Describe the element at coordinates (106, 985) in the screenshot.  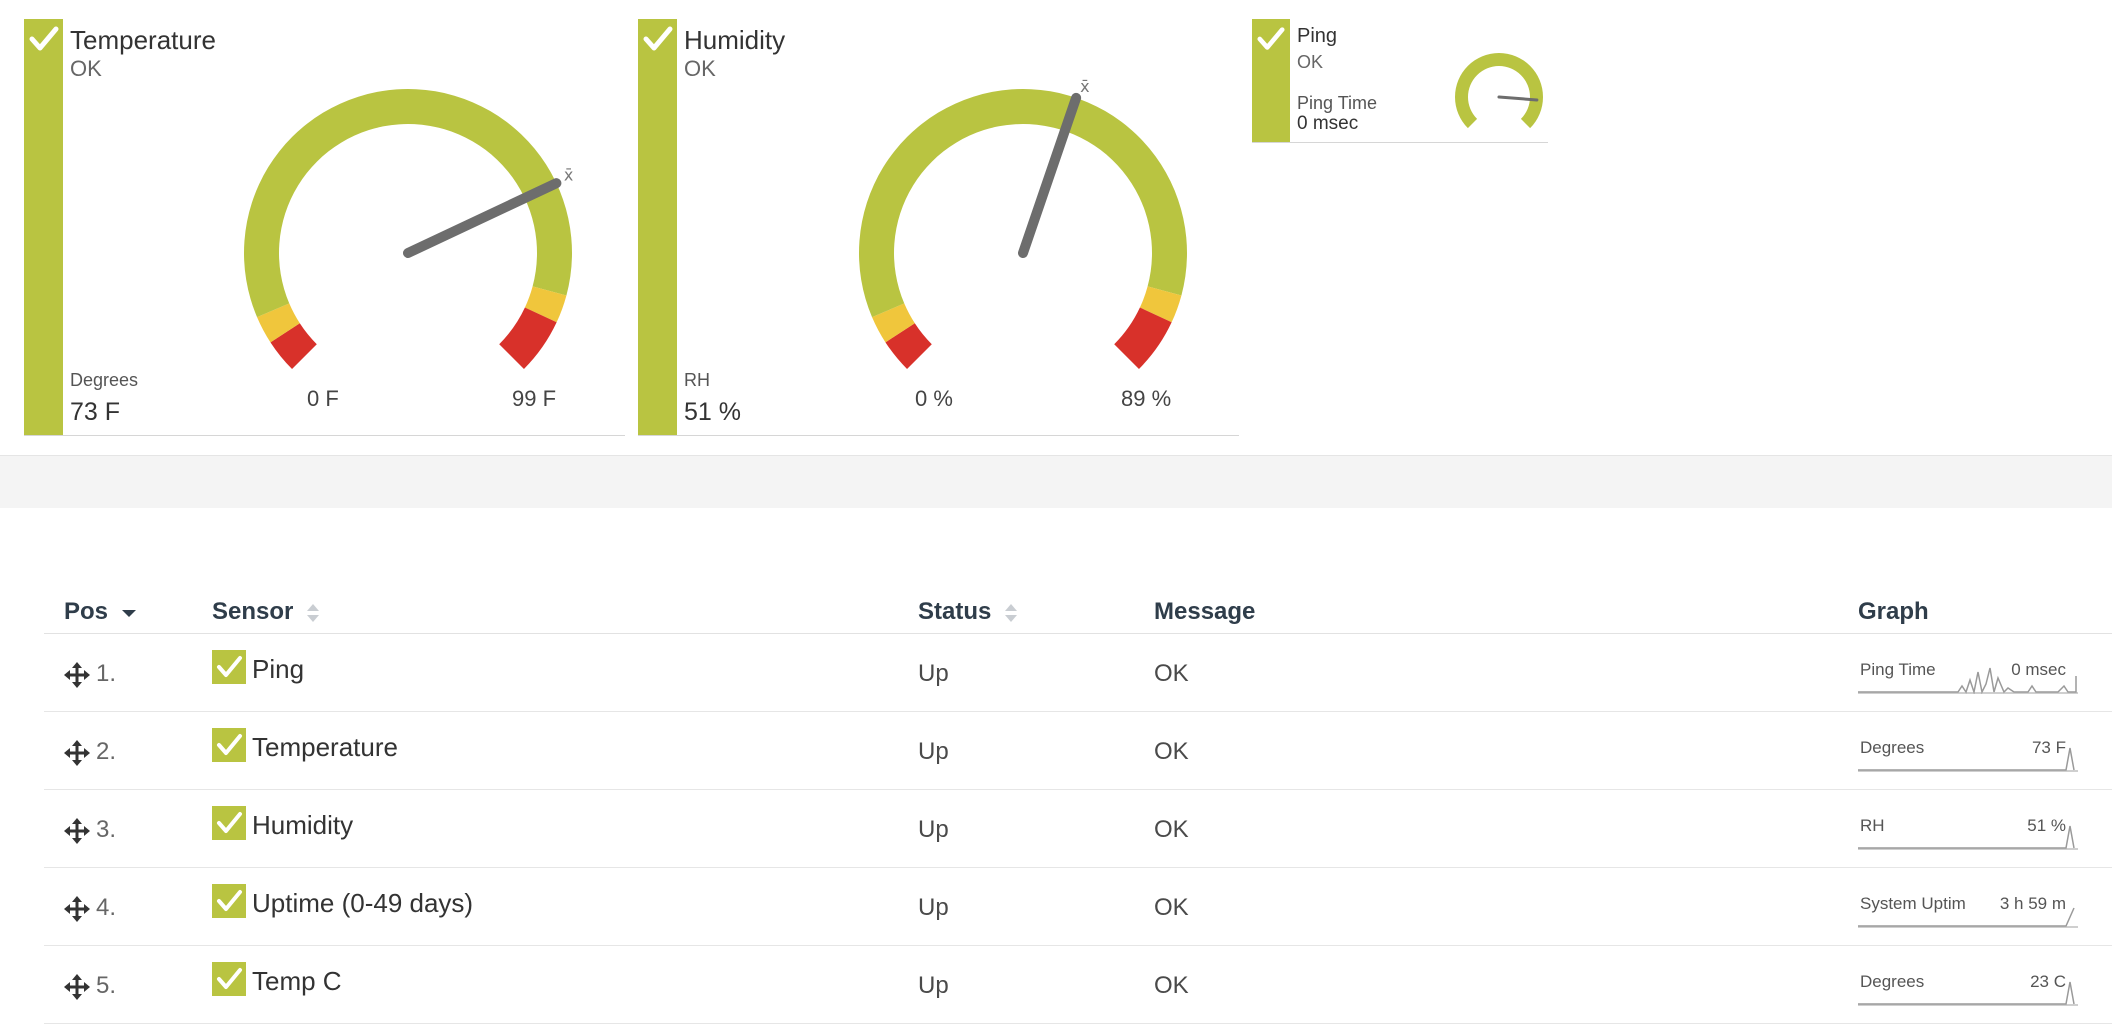
I see `pos-number: 5.` at that location.